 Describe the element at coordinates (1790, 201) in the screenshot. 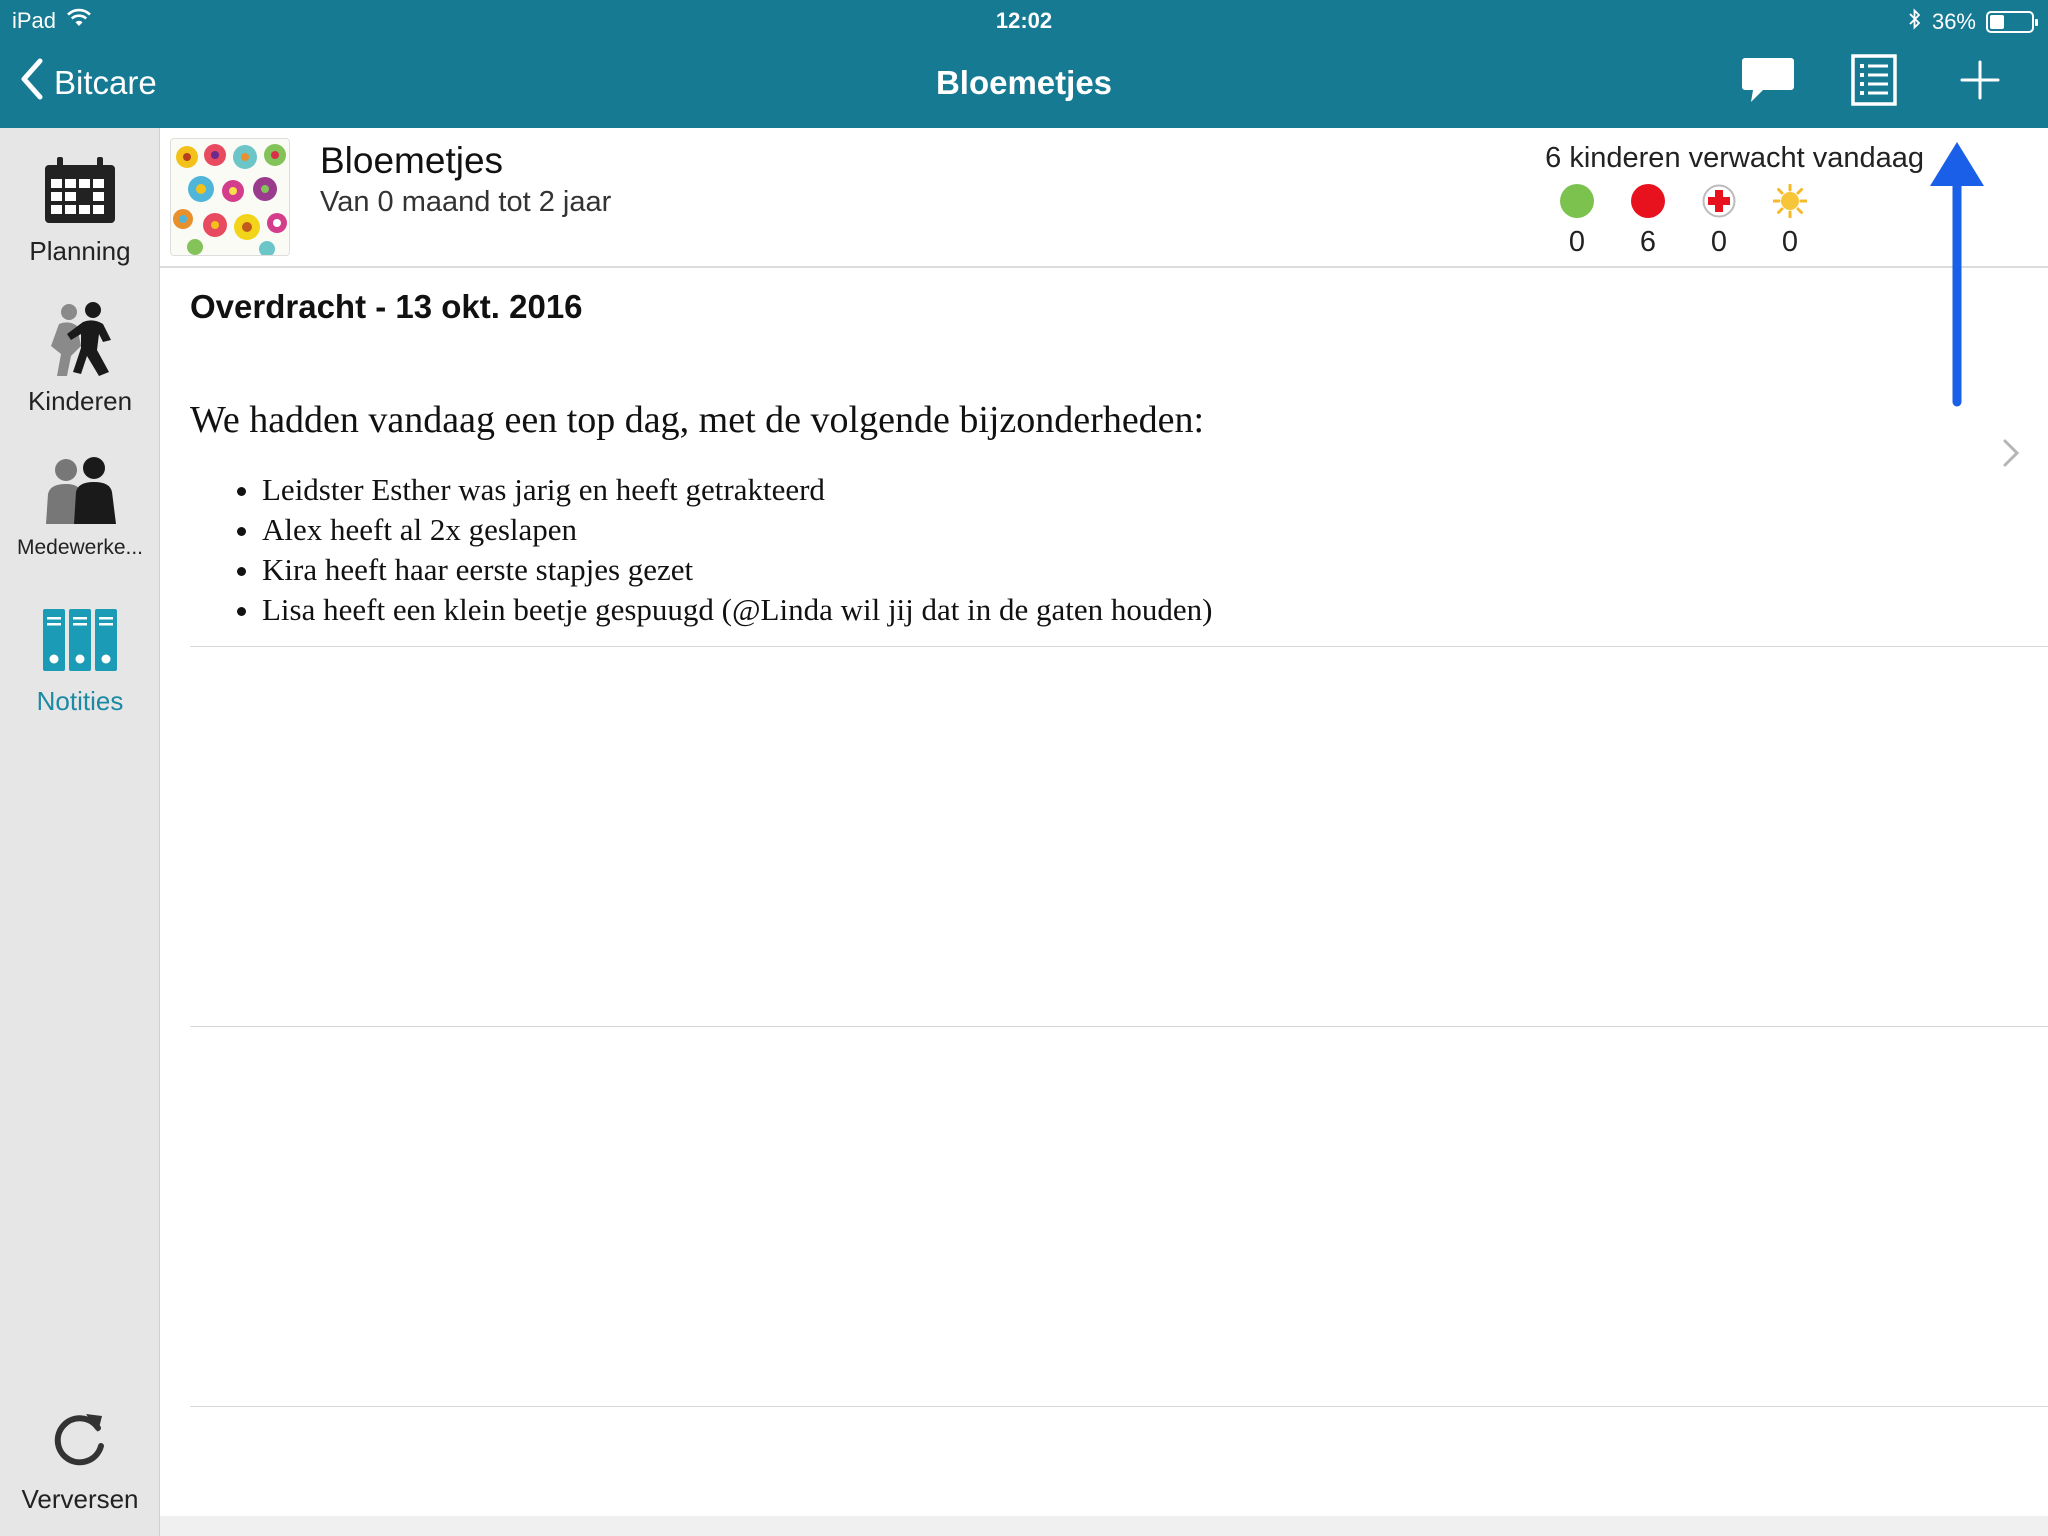

I see `vacation-icon` at that location.